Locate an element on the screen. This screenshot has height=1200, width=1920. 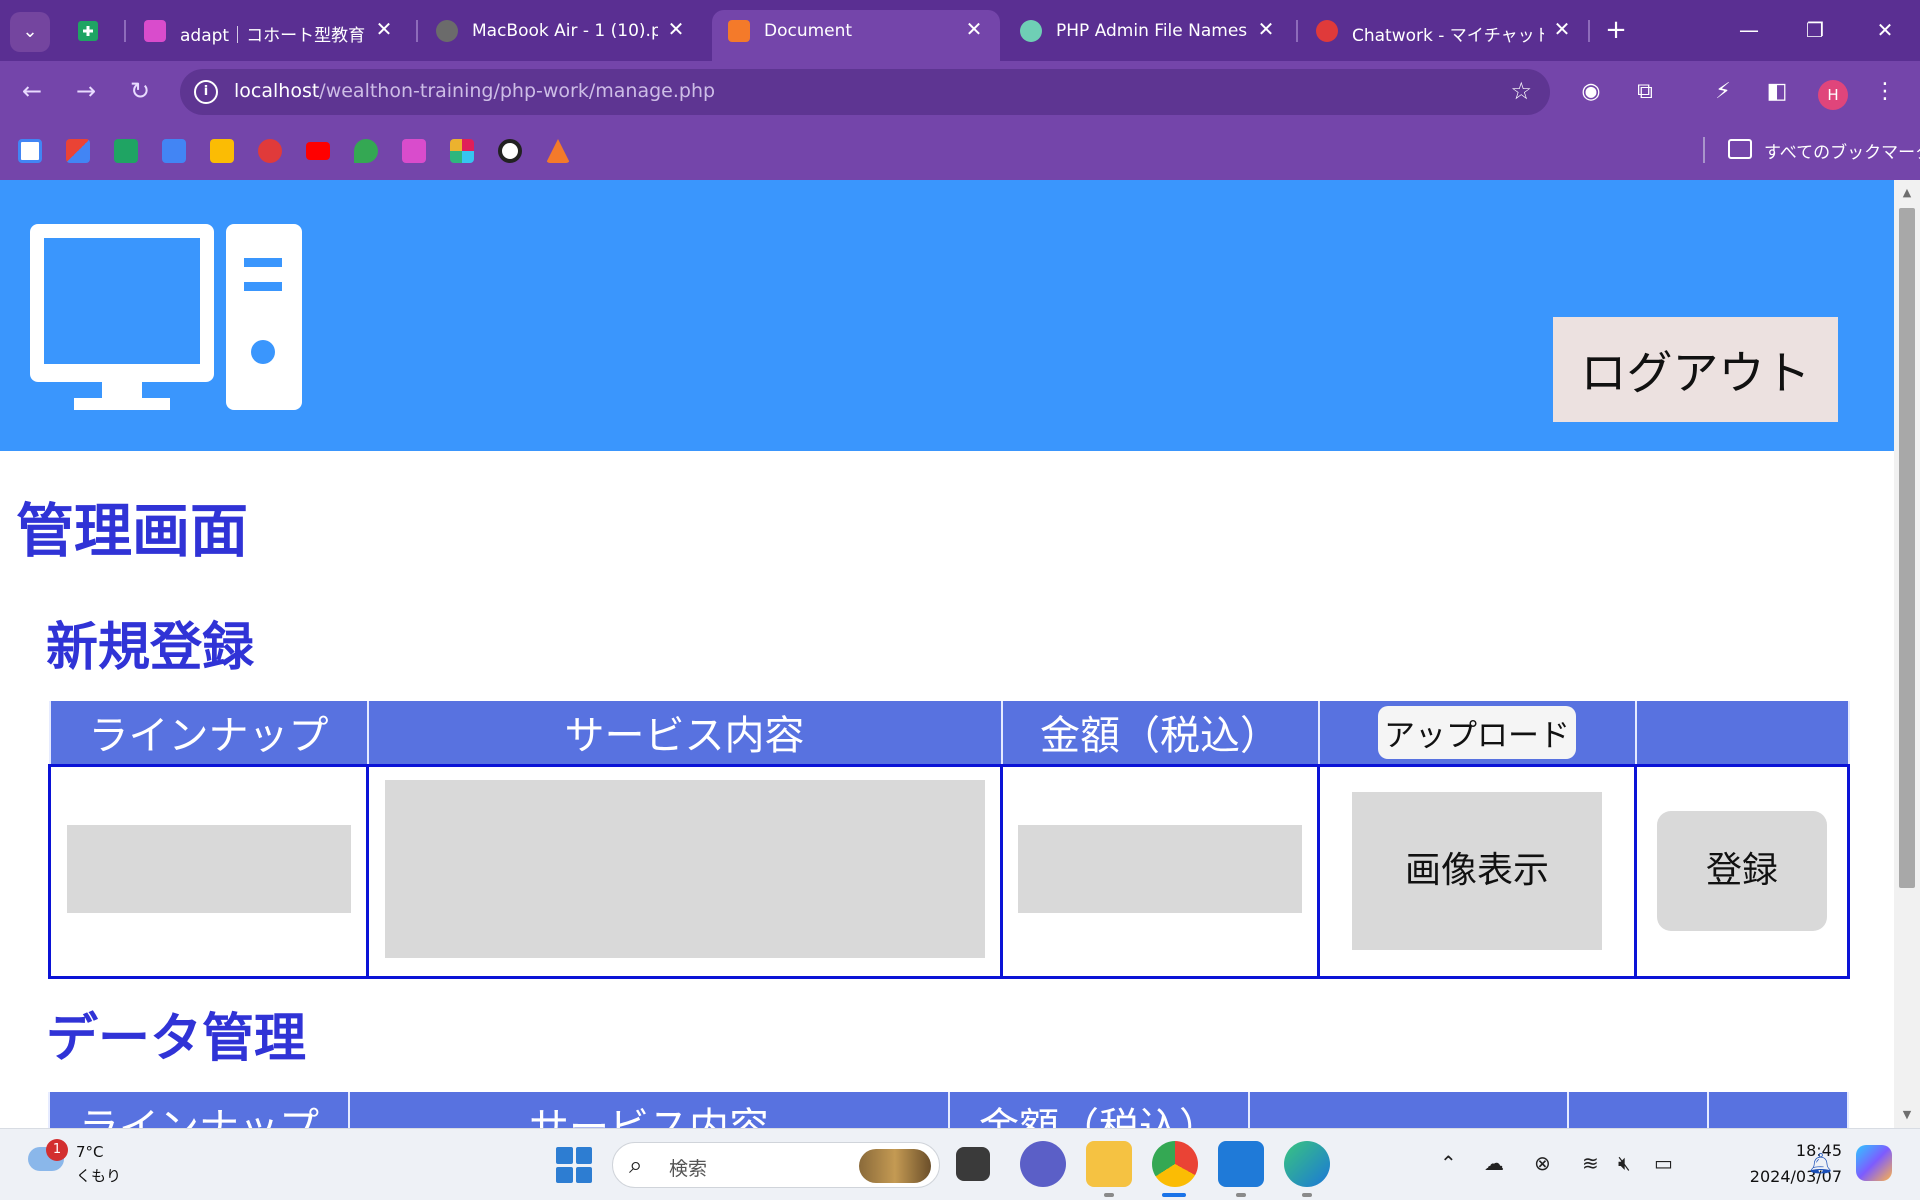
lineup-cell is located at coordinates (208, 871).